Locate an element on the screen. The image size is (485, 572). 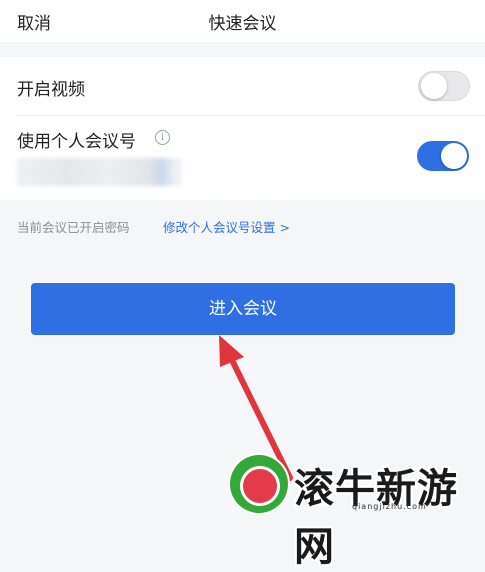
watermark: 滚牛新游网 qiangjizhu.com is located at coordinates (357, 512).